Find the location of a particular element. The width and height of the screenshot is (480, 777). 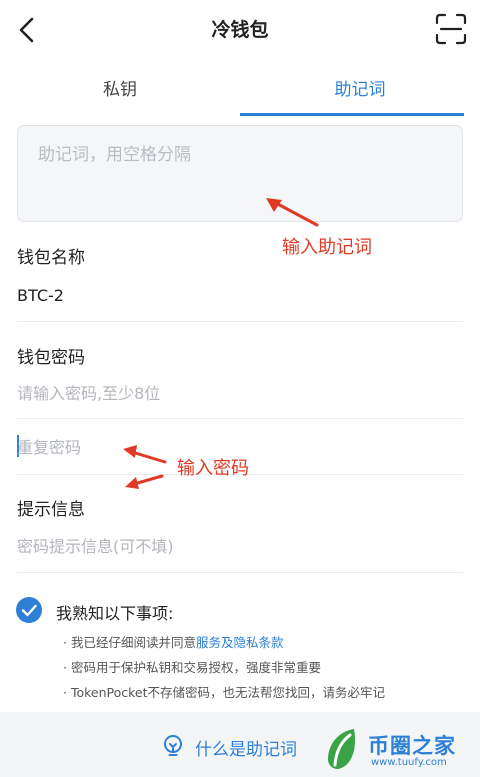

agree-checkbox is located at coordinates (29, 610).